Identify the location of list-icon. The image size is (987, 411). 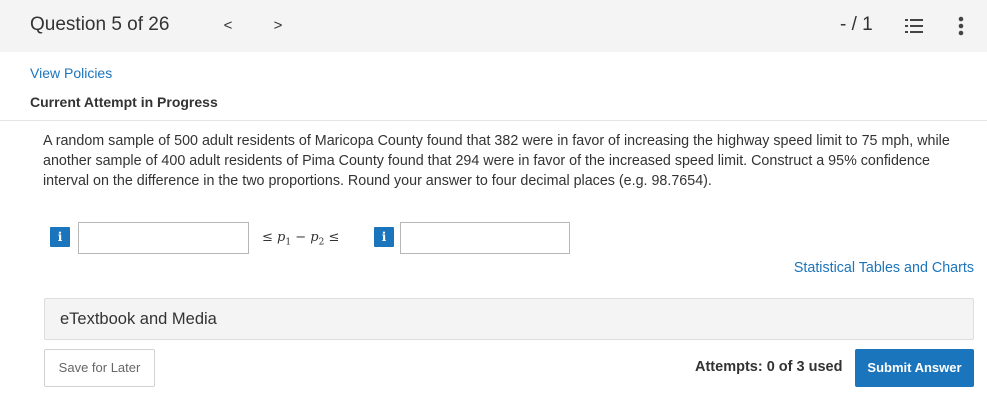
(914, 28).